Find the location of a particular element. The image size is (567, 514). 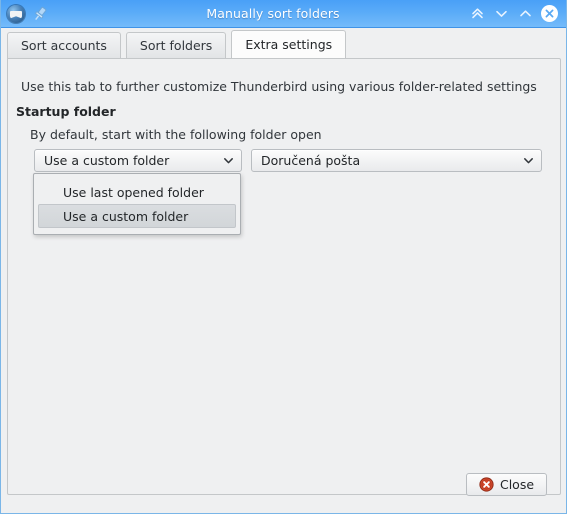

startup-mode-value: Use a custom folder is located at coordinates (107, 160).